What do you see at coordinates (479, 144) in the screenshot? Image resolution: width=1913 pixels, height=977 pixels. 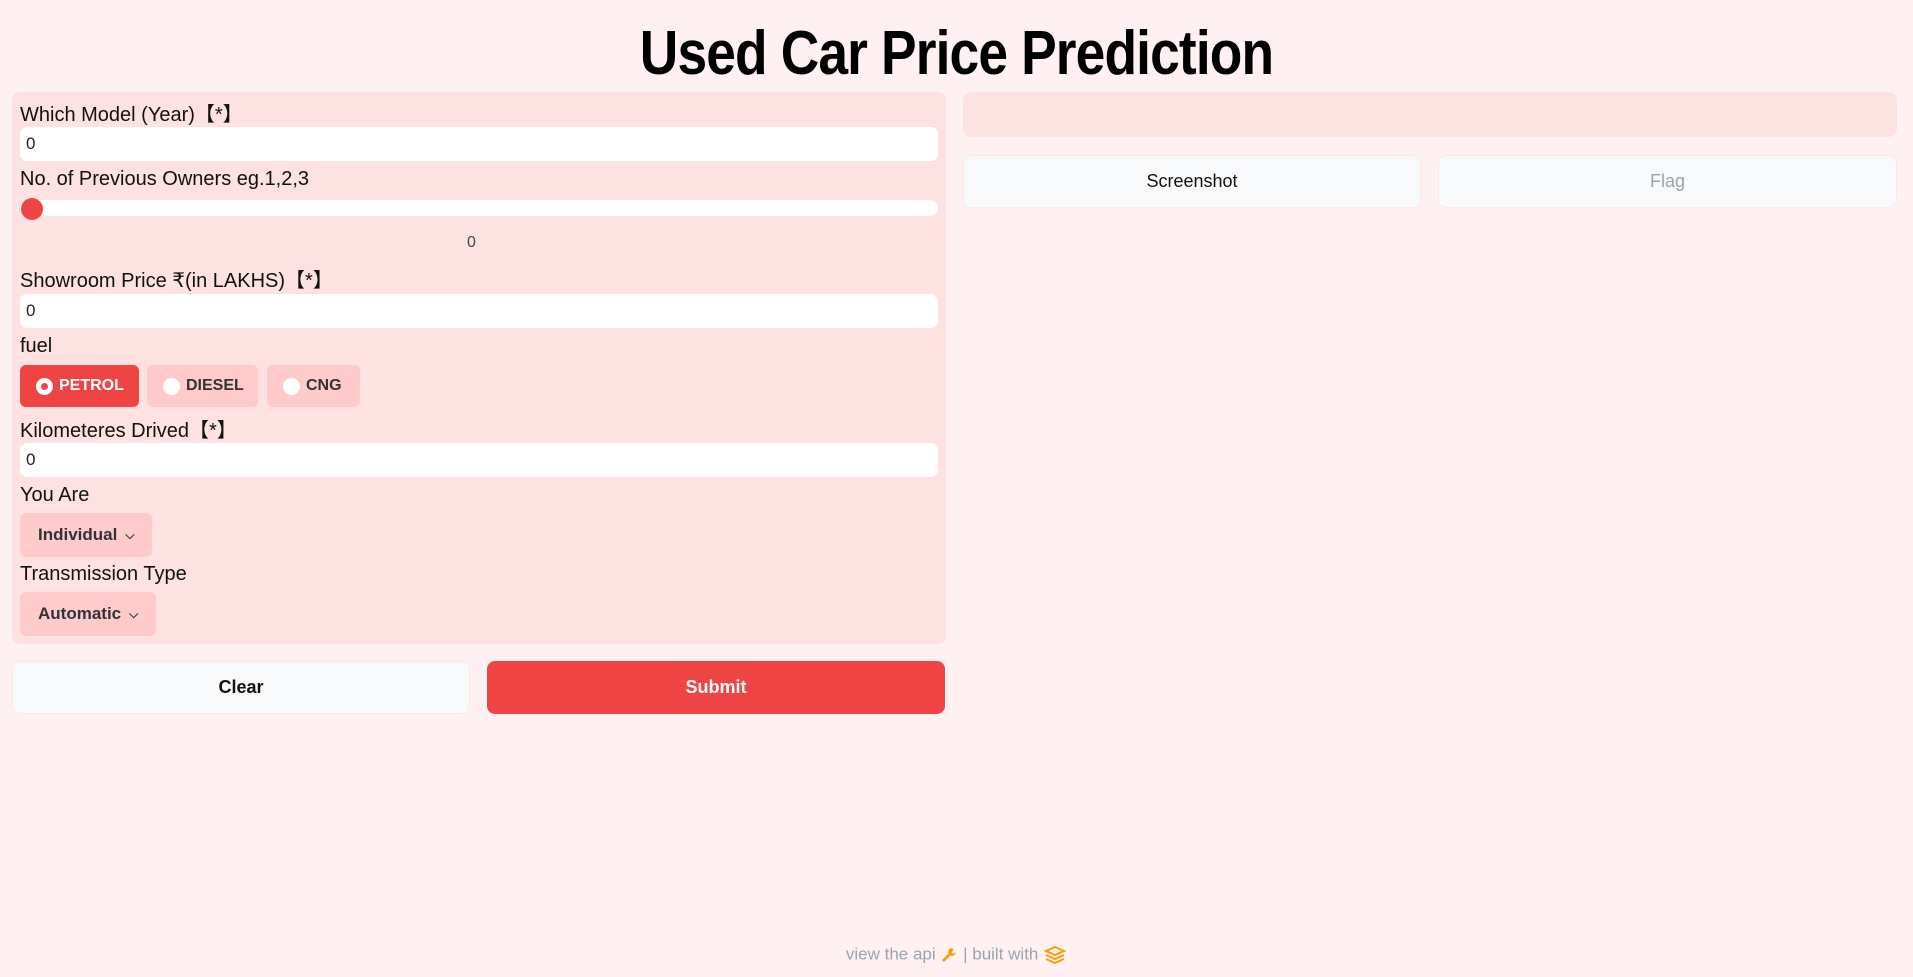 I see `year-input: 0` at bounding box center [479, 144].